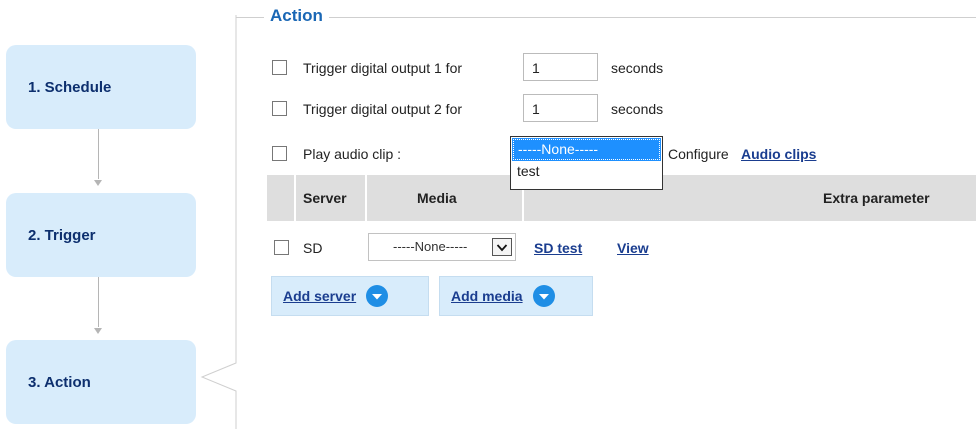  Describe the element at coordinates (430, 246) in the screenshot. I see `media-select-value: -----None-----` at that location.